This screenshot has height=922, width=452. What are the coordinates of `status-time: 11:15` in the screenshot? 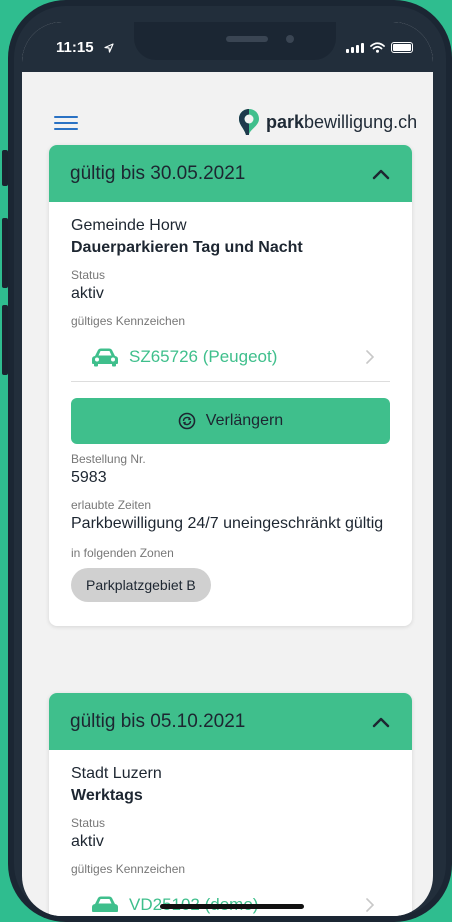 It's located at (75, 47).